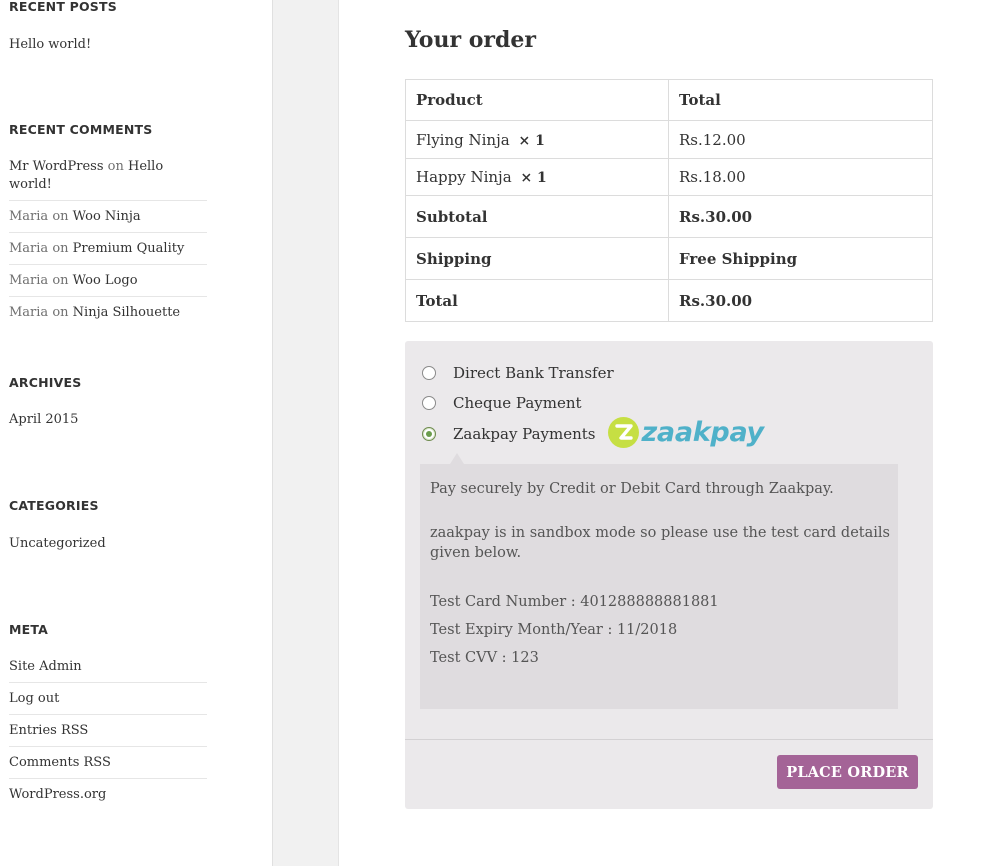  Describe the element at coordinates (45, 382) in the screenshot. I see `widget-title: ARCHIVES` at that location.